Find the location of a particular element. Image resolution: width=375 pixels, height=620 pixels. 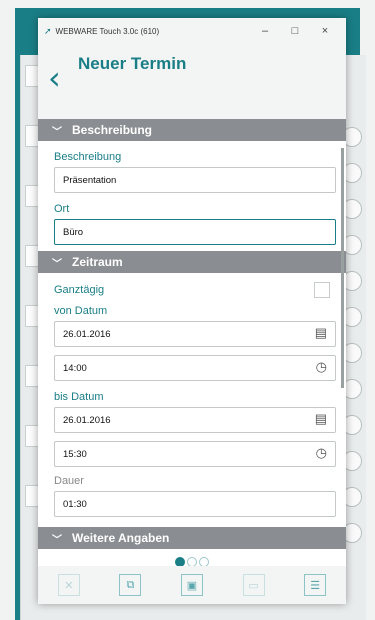

bottom-toolbar: ✕ ⧉ ▣ ▭ ☰ is located at coordinates (192, 585).